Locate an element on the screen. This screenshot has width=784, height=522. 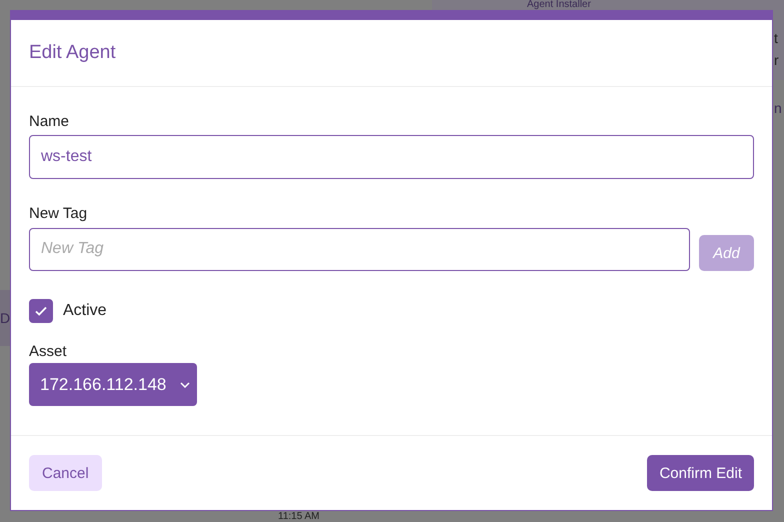
background-text: n is located at coordinates (778, 108).